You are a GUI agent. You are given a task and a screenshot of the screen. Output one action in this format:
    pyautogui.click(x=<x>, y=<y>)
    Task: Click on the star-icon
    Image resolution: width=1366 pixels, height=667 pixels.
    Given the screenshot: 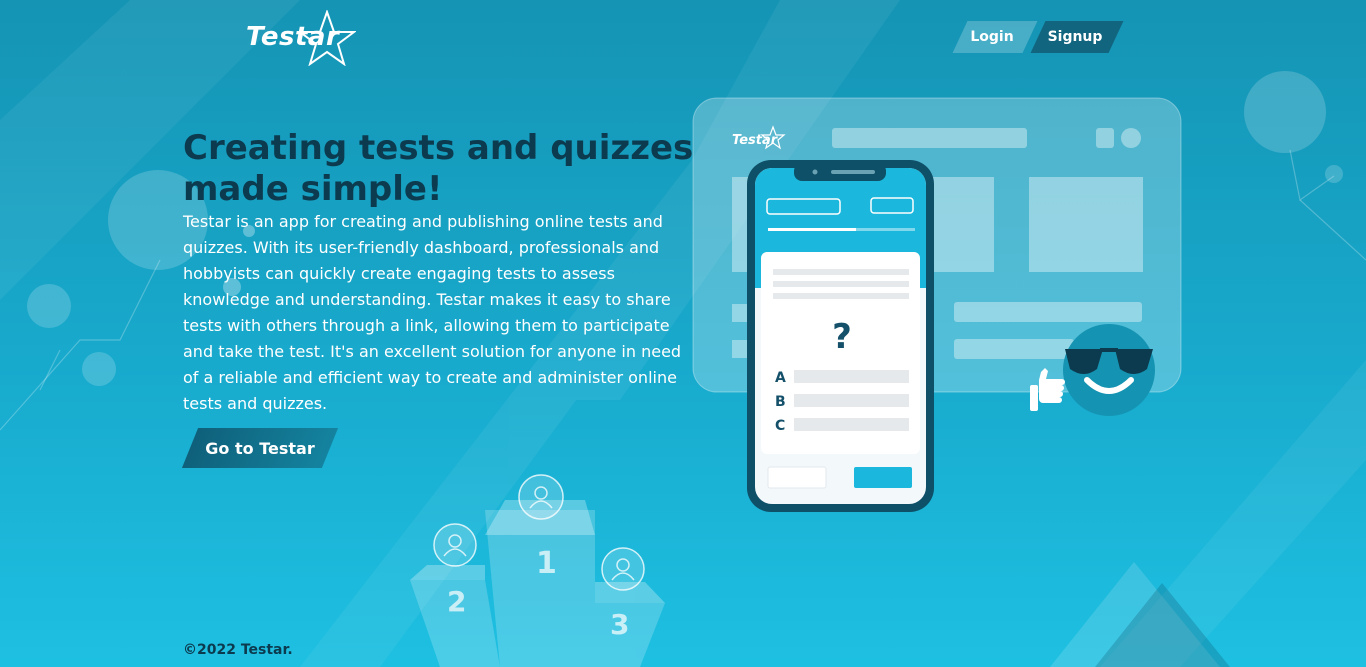 What is the action you would take?
    pyautogui.click(x=327, y=38)
    